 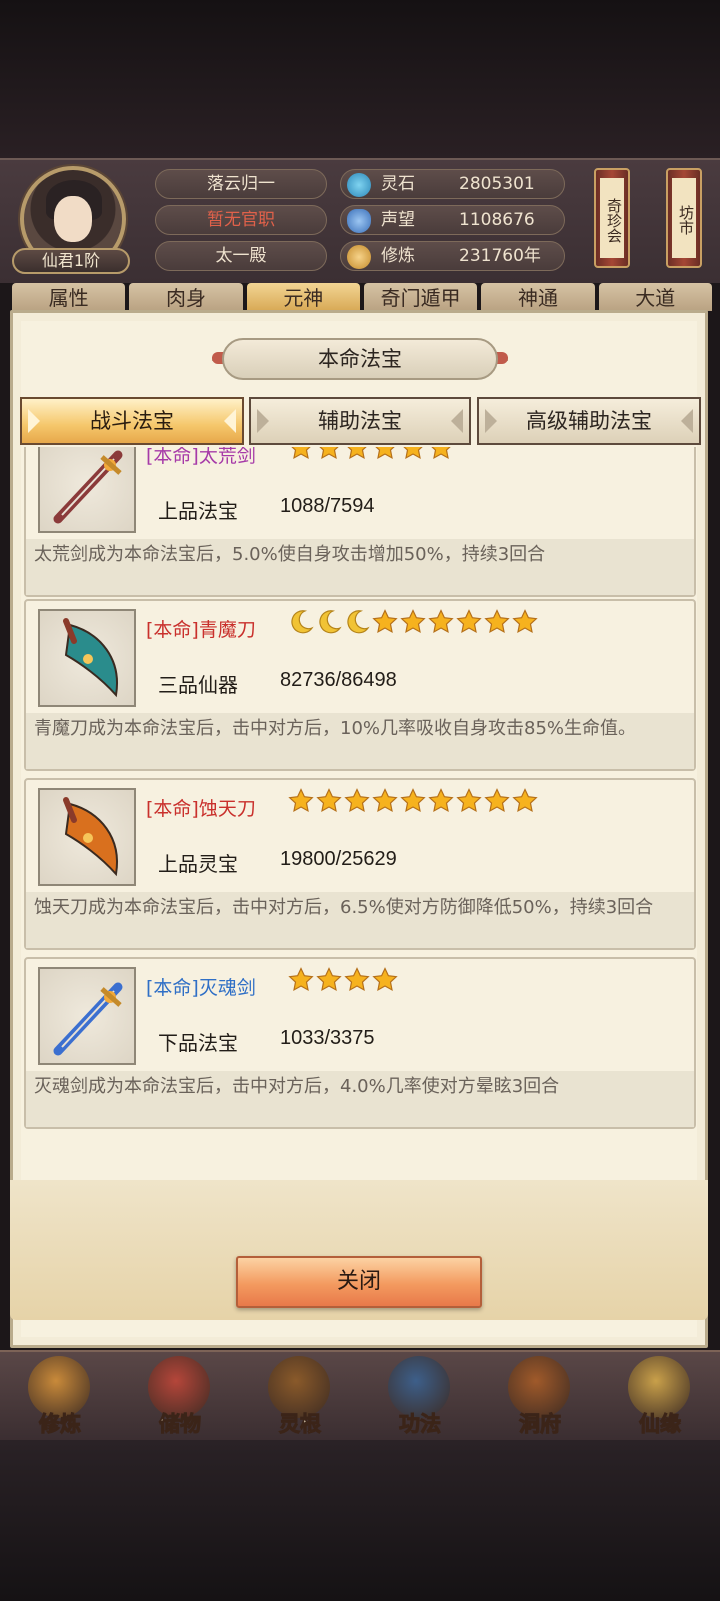 What do you see at coordinates (338, 859) in the screenshot?
I see `treasure-exp: 19800/25629` at bounding box center [338, 859].